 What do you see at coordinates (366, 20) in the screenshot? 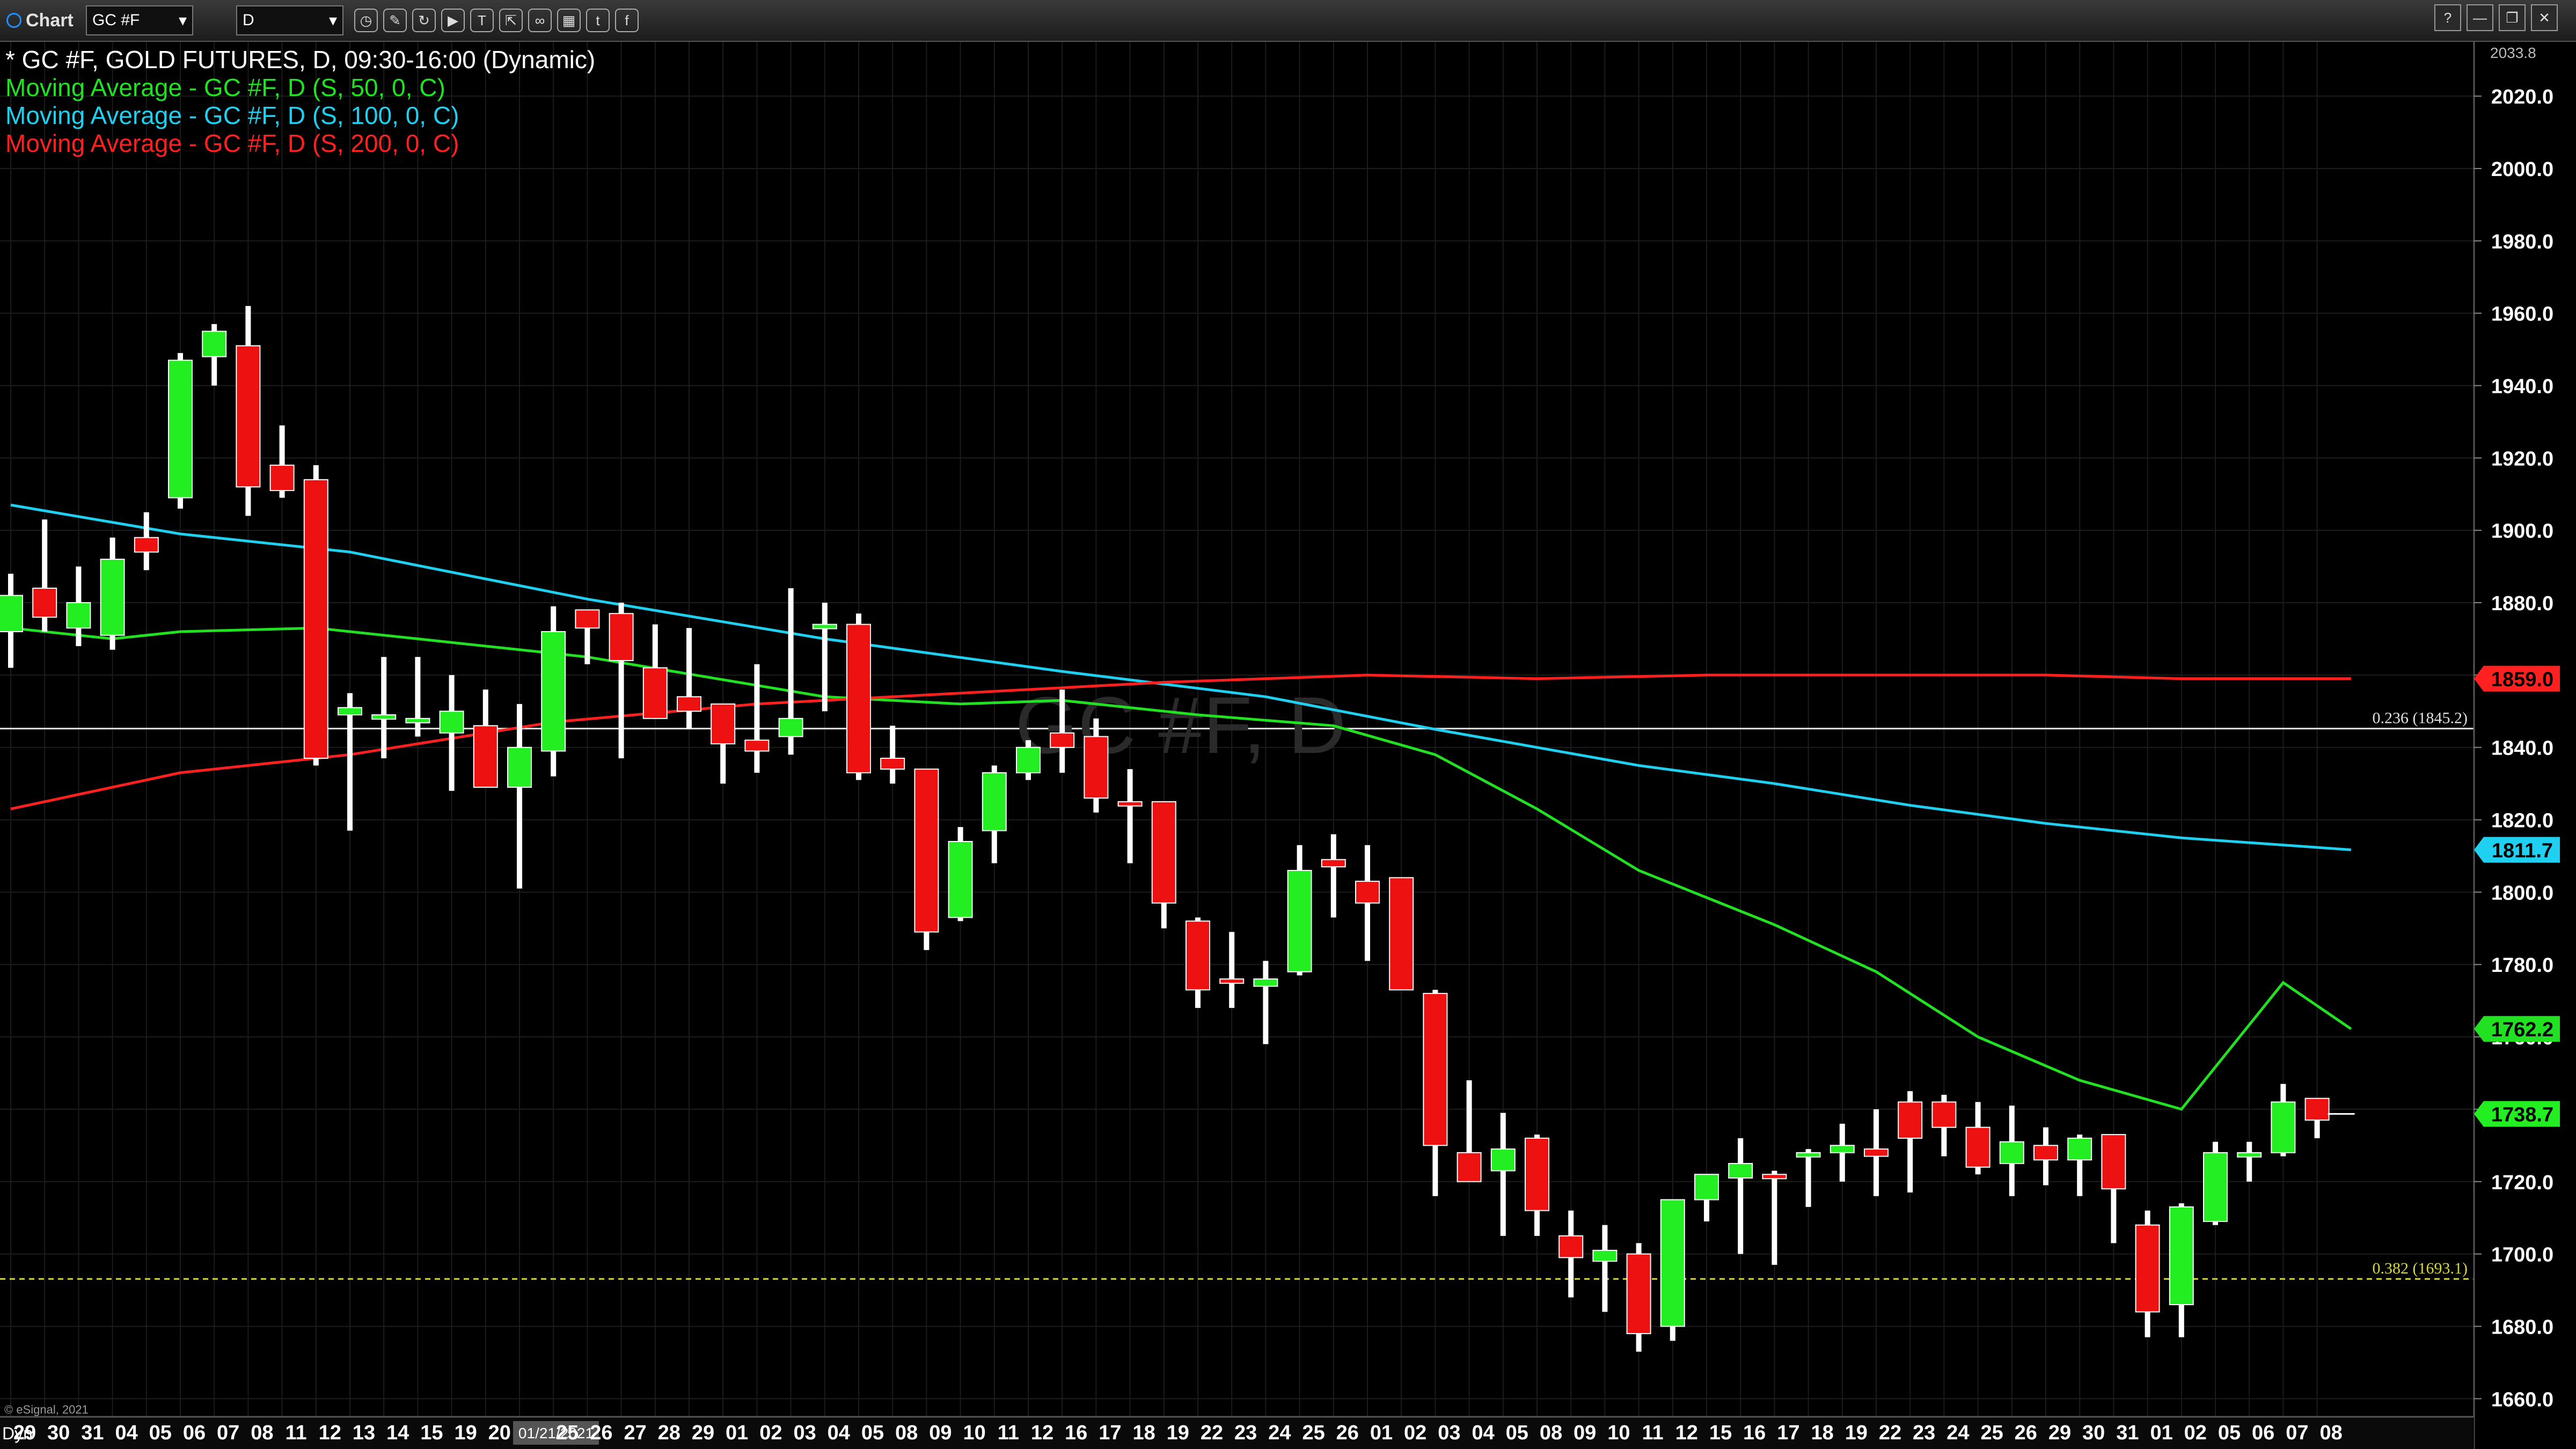
I see `clock-icon: ◷` at bounding box center [366, 20].